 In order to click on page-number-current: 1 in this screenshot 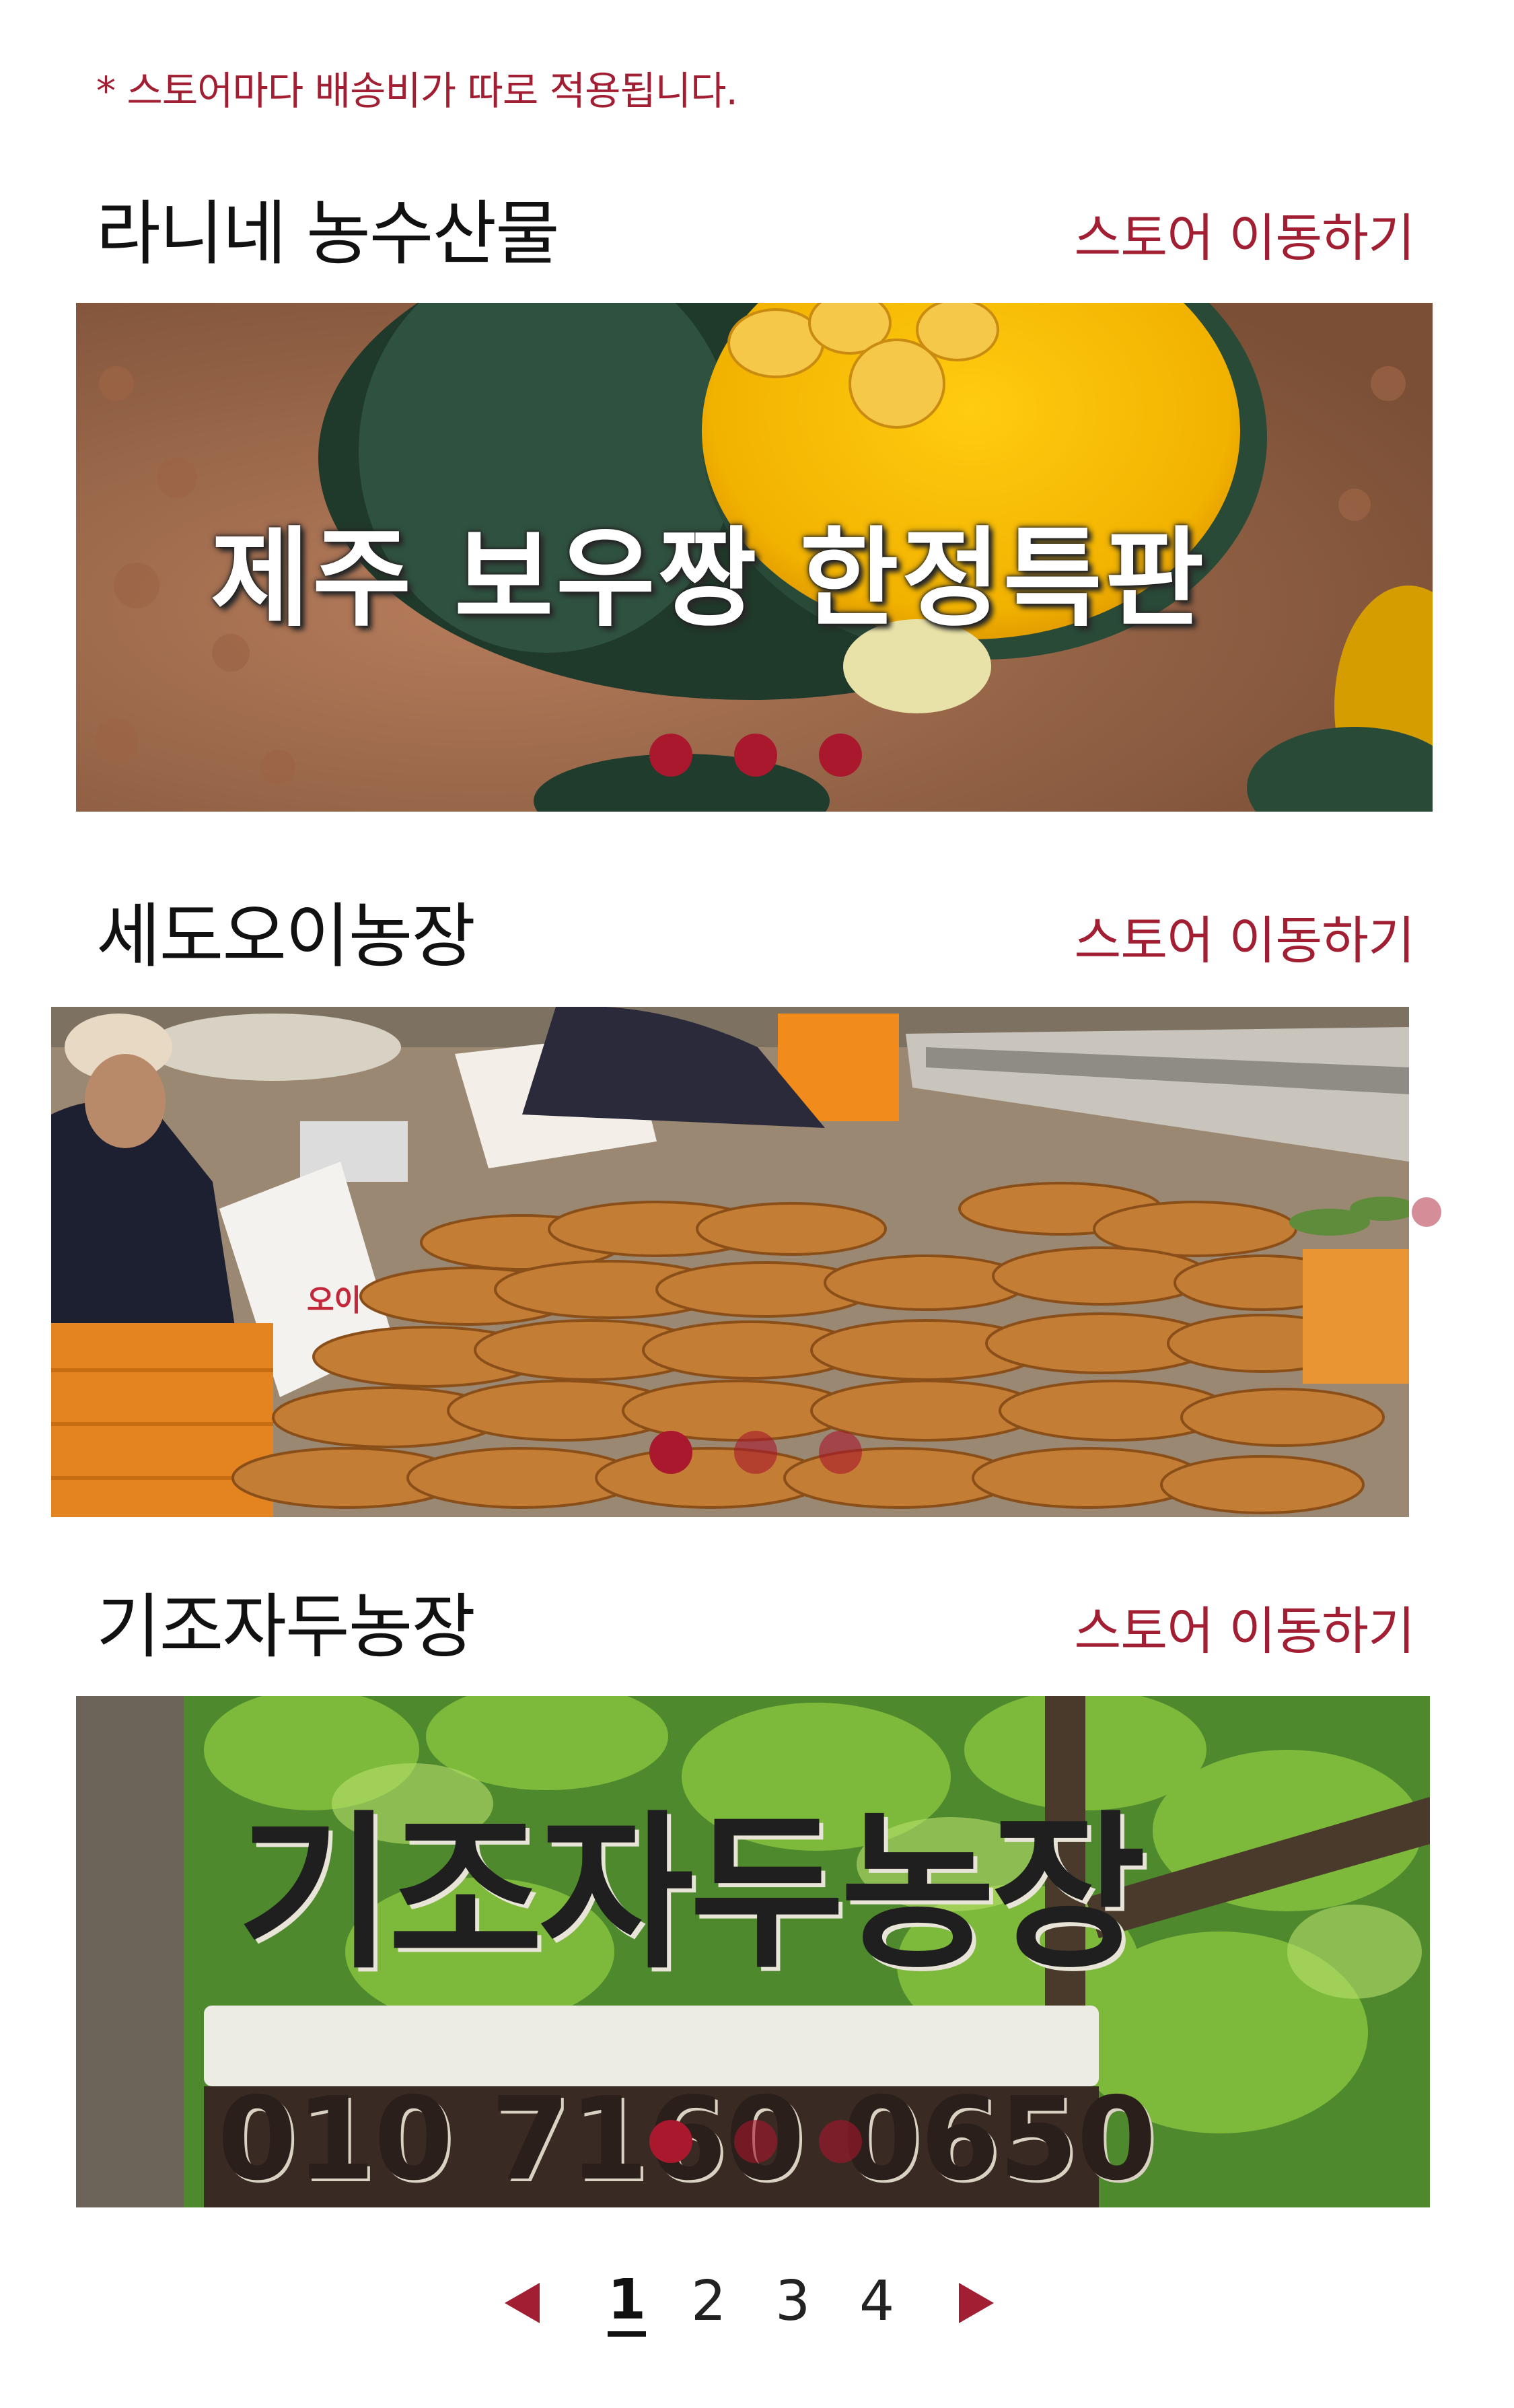, I will do `click(627, 2303)`.